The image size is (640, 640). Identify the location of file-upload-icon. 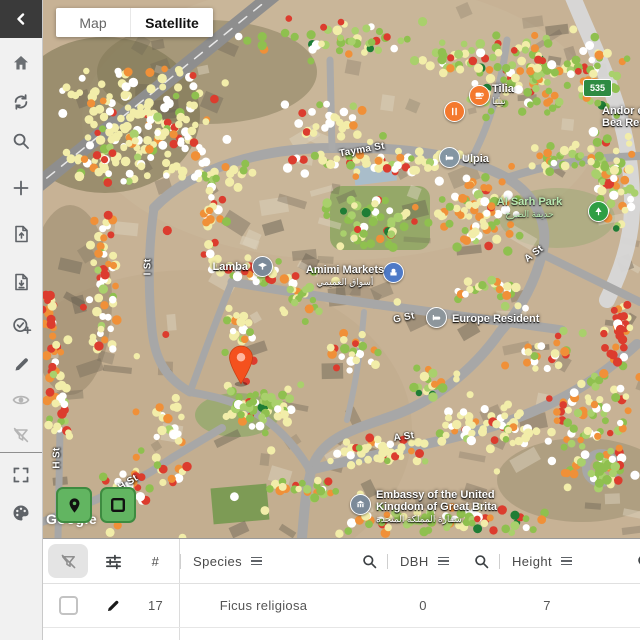
(21, 234).